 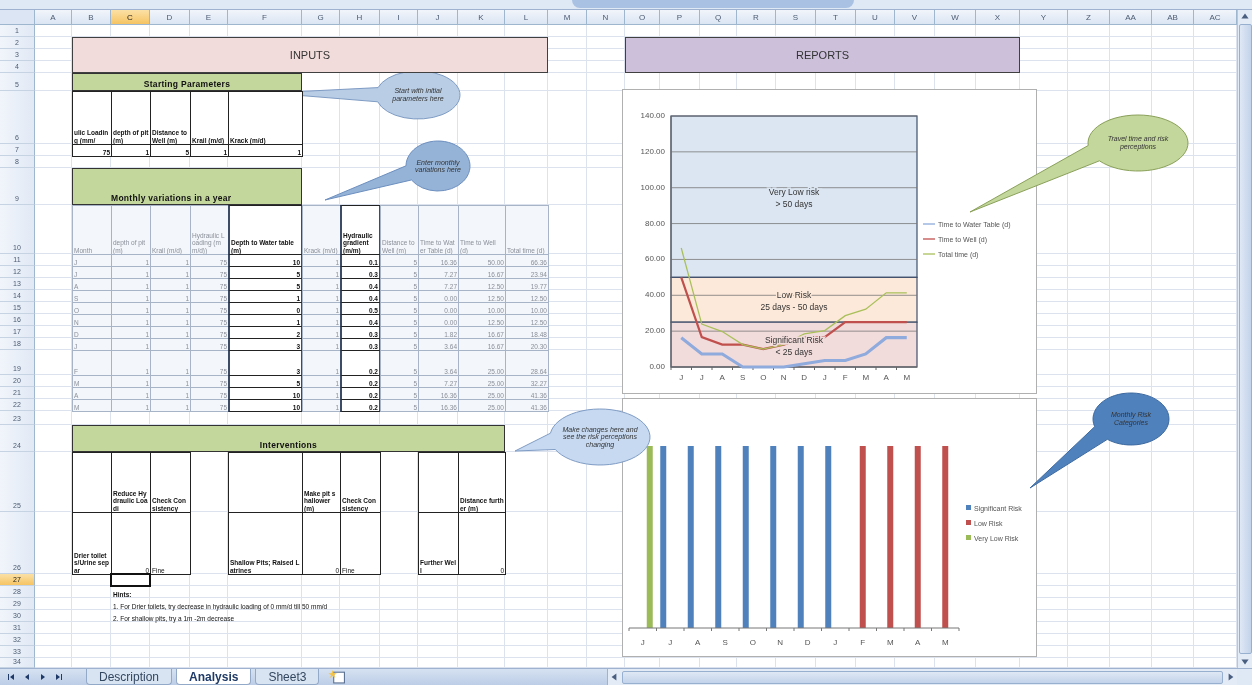 I want to click on column-header: W, so click(x=955, y=17).